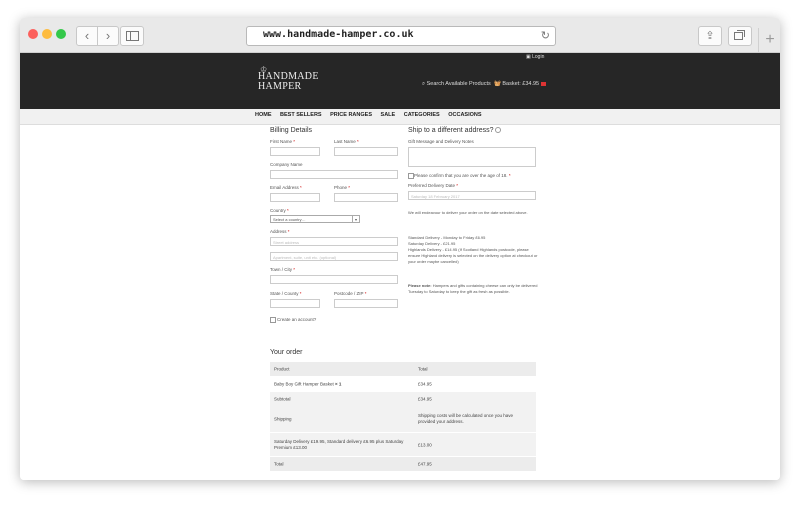 The width and height of the screenshot is (800, 530). Describe the element at coordinates (308, 384) in the screenshot. I see `order-item-name: Baby Boy Gift Hamper Basket × 1` at that location.